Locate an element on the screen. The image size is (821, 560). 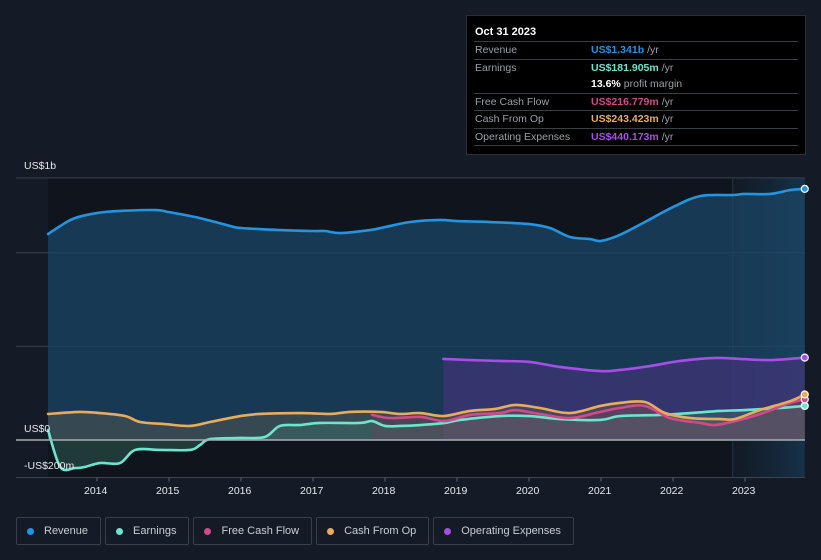
x-tick-label: 2017 is located at coordinates (312, 491).